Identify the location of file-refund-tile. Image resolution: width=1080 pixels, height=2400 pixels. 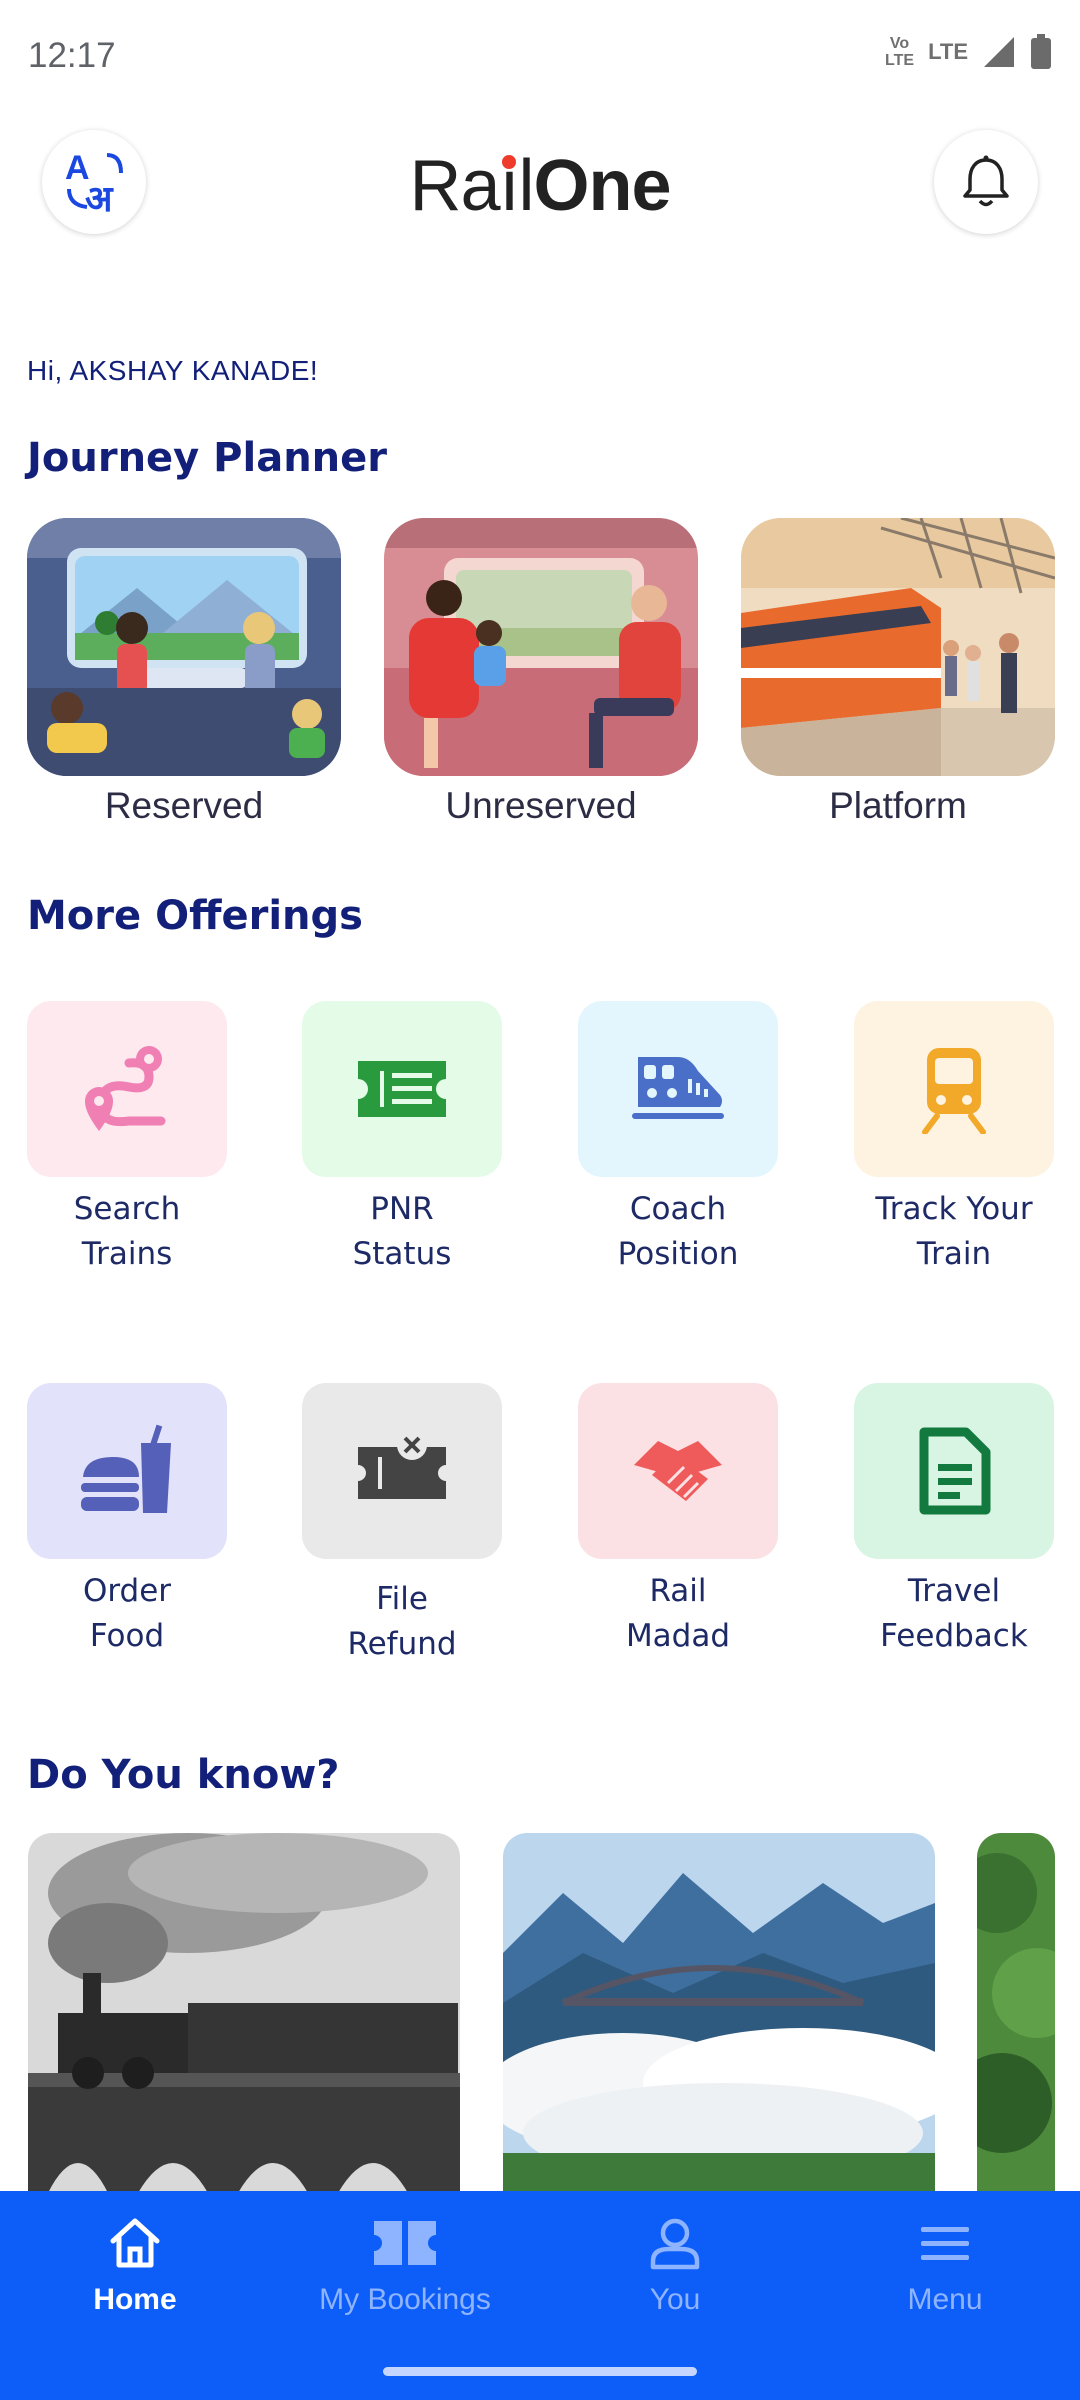
(402, 1471).